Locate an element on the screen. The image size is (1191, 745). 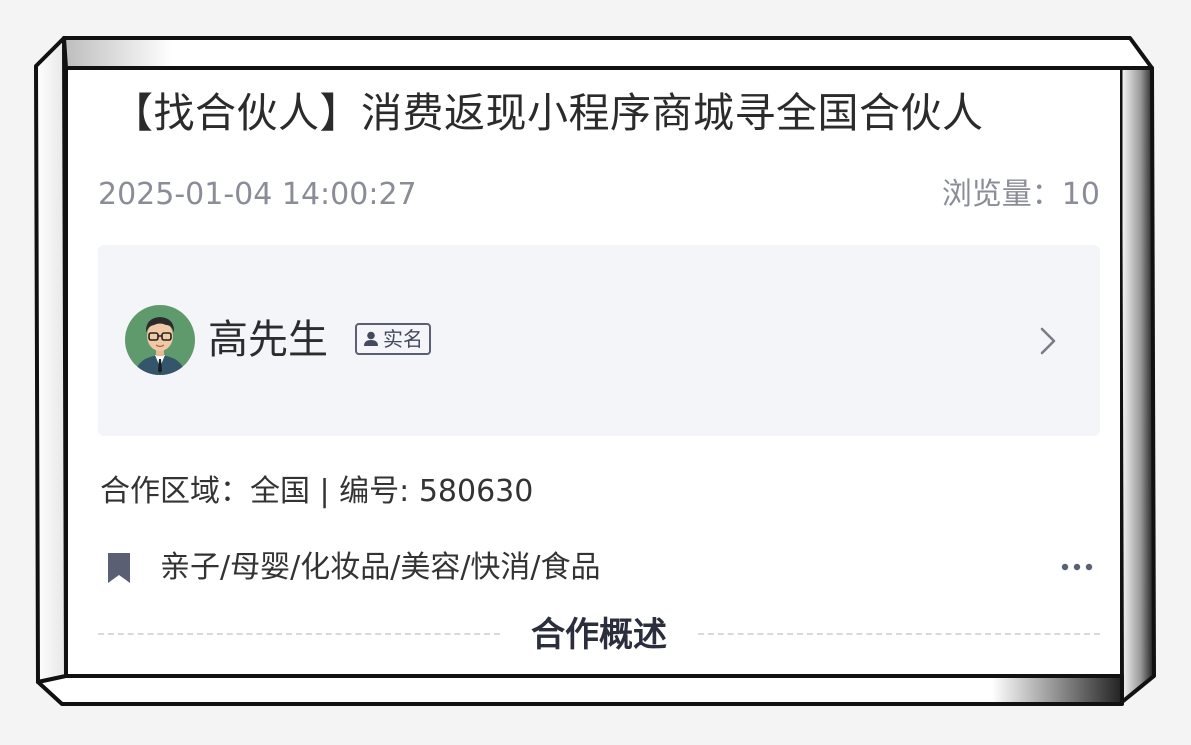
tags-row: 亲子/母婴/化妆品/美容/快消/食品 is located at coordinates (599, 568).